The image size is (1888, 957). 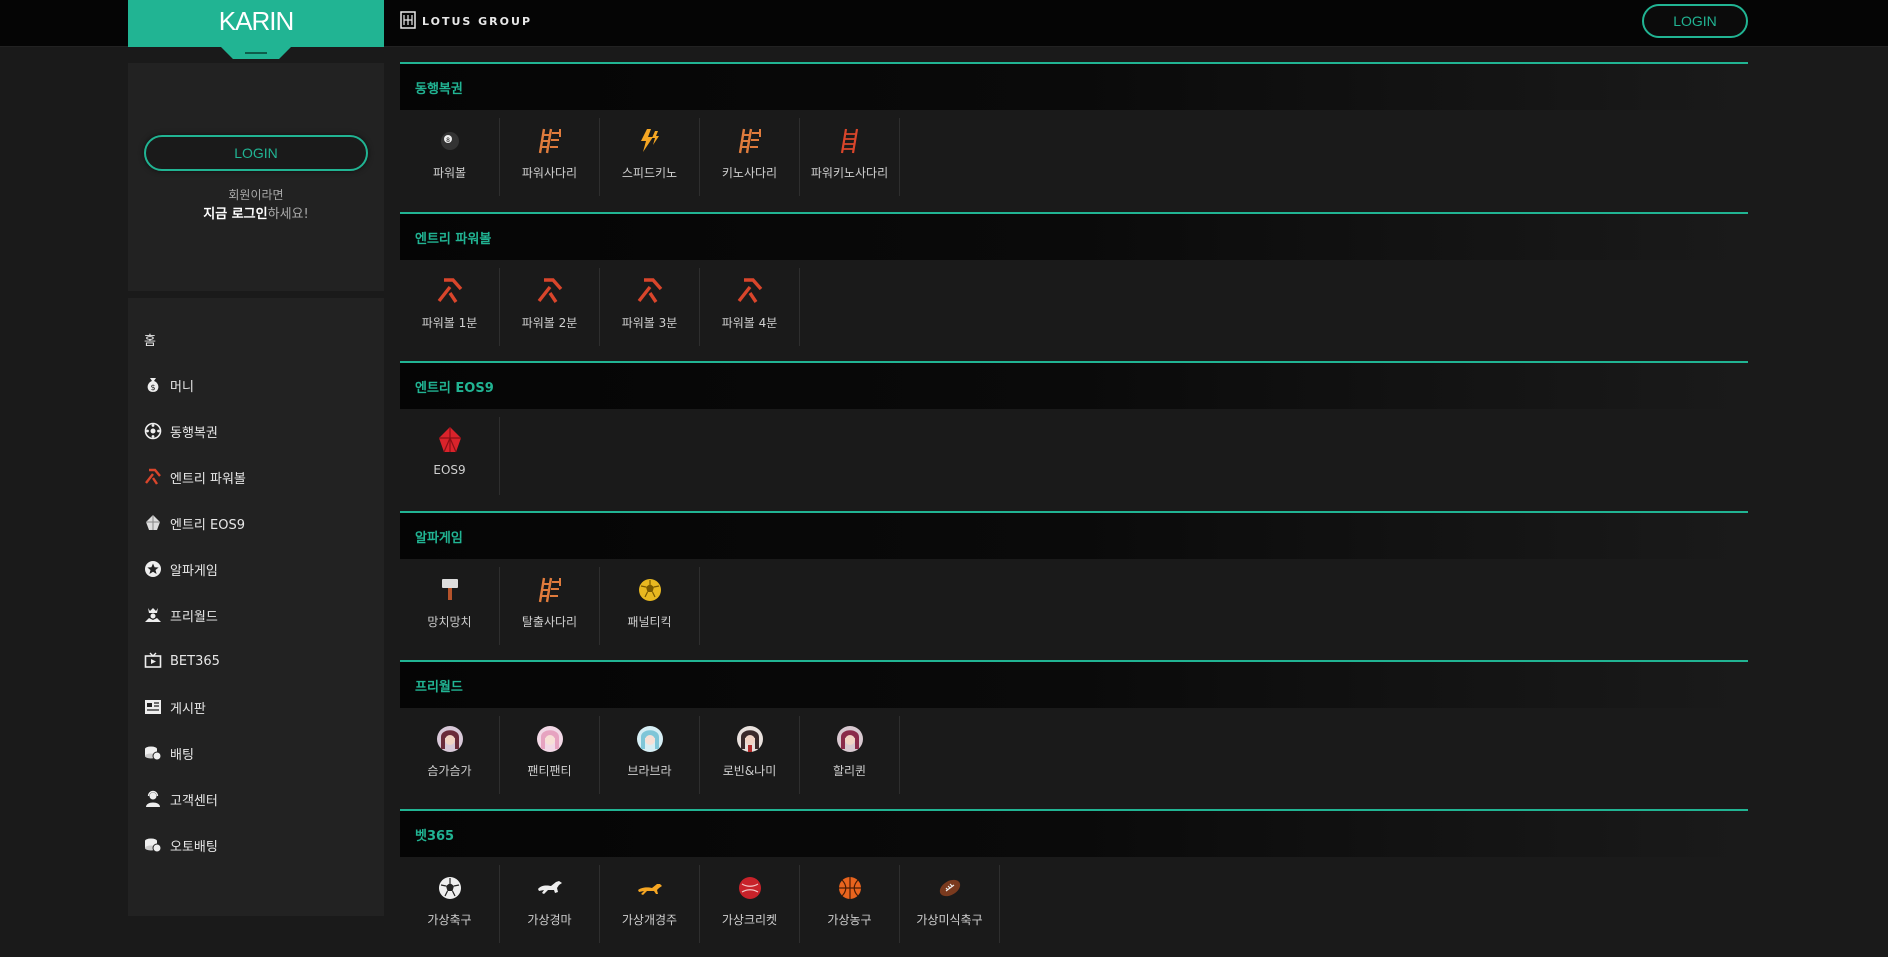 I want to click on logo: KARIN, so click(x=256, y=23).